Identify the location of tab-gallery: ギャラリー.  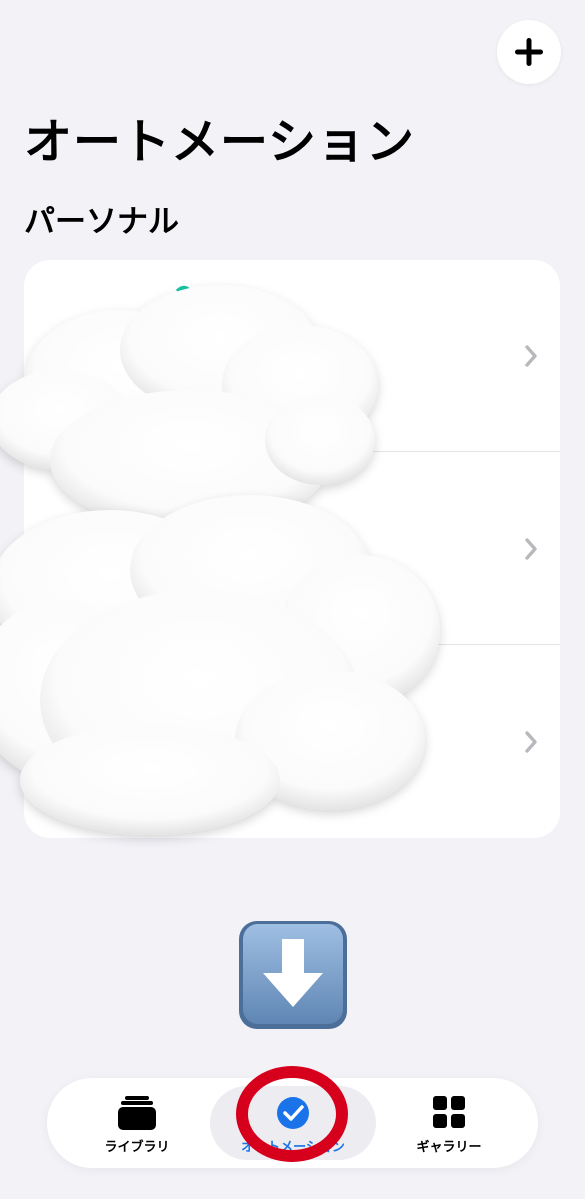
(449, 1123).